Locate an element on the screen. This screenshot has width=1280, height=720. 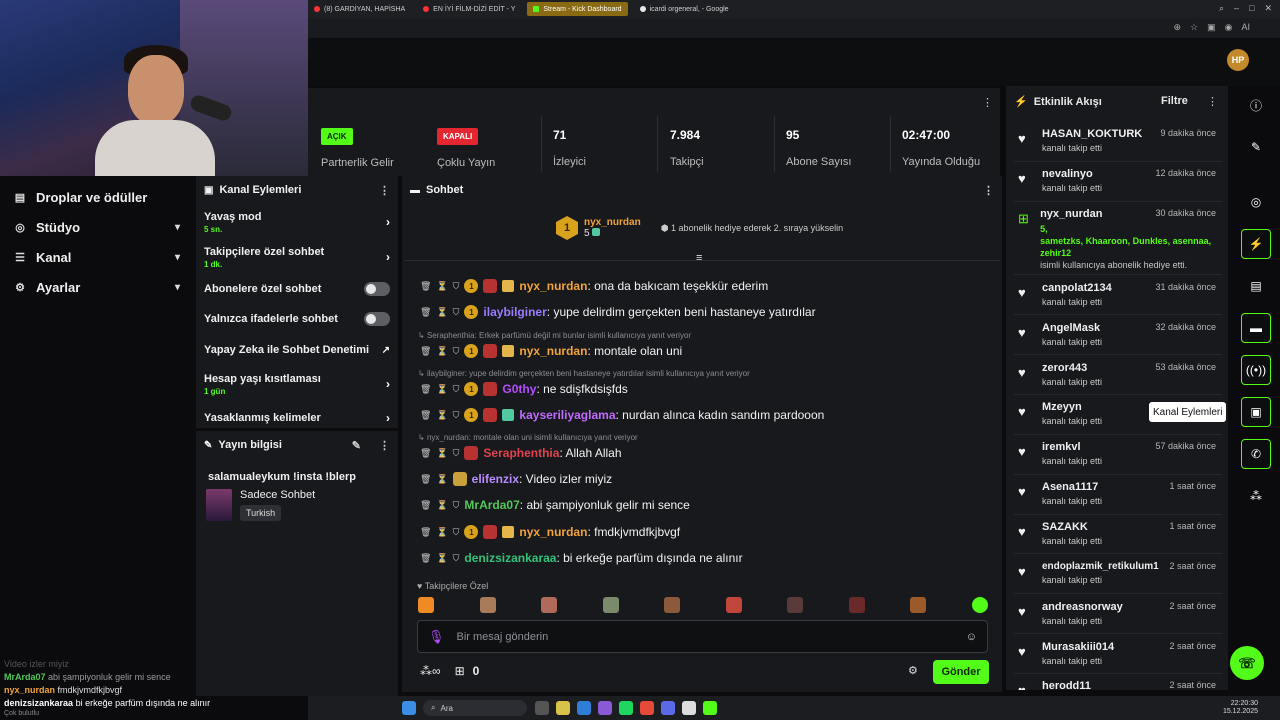
channel-logo: HP is located at coordinates (1238, 60).